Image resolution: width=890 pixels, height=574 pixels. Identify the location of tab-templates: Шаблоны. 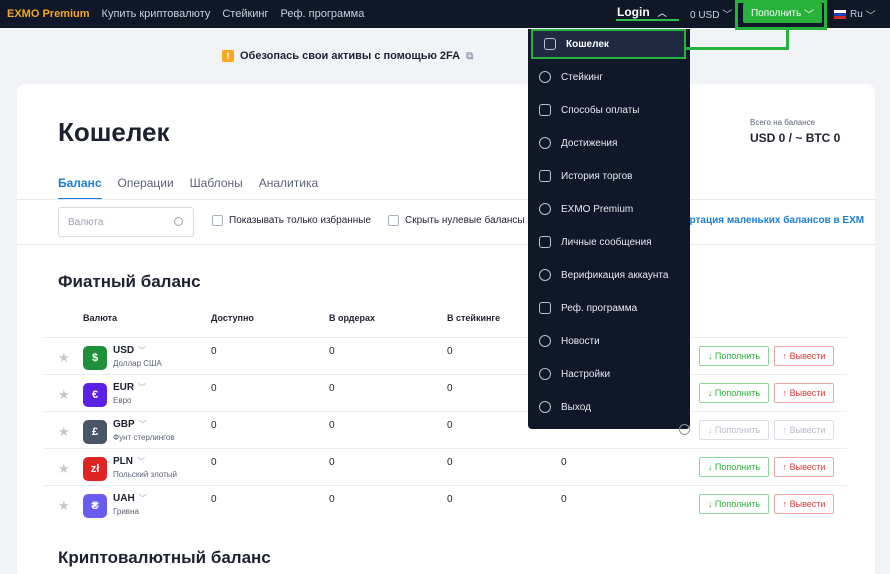
(216, 188).